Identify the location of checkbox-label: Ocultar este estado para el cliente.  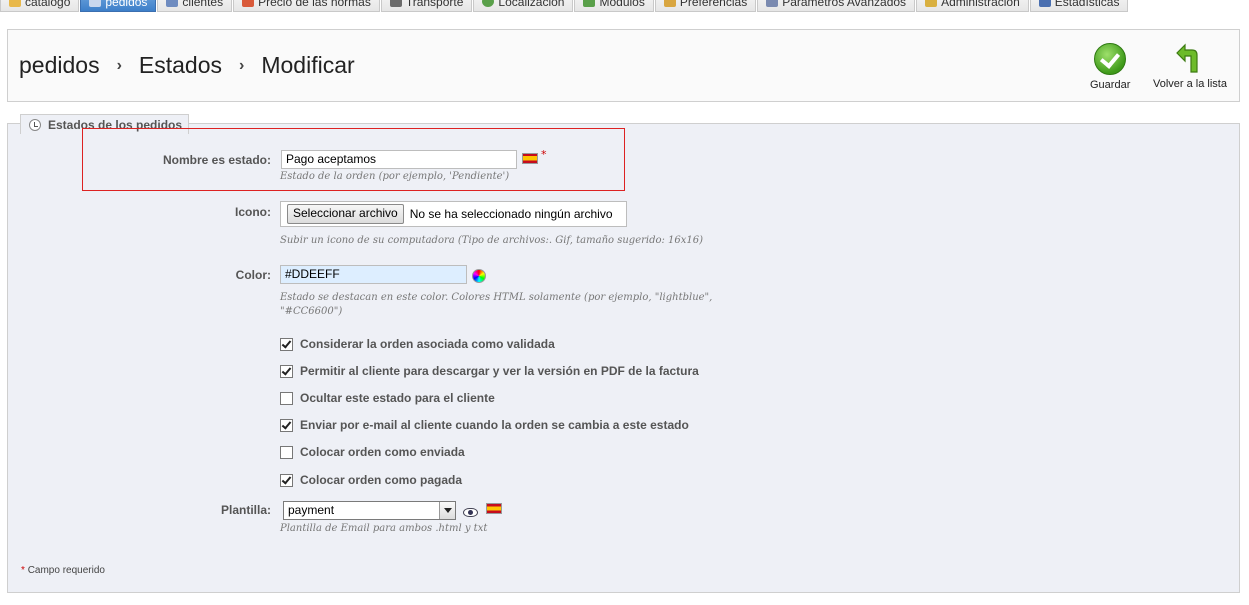
(397, 398).